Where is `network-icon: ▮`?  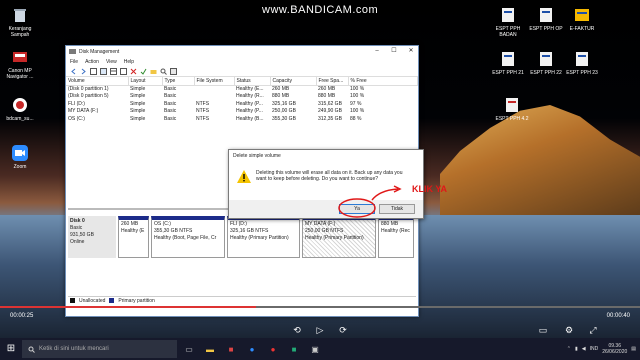 network-icon: ▮ is located at coordinates (576, 349).